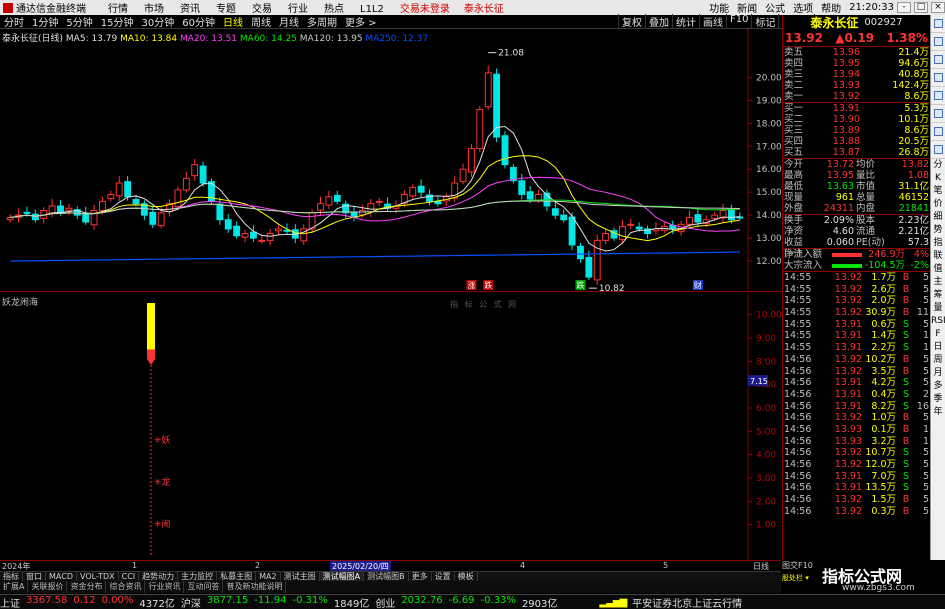 Image resolution: width=945 pixels, height=609 pixels. Describe the element at coordinates (856, 430) in the screenshot. I see `tick-row: 14:56 13.93 0.1万 B 1` at that location.